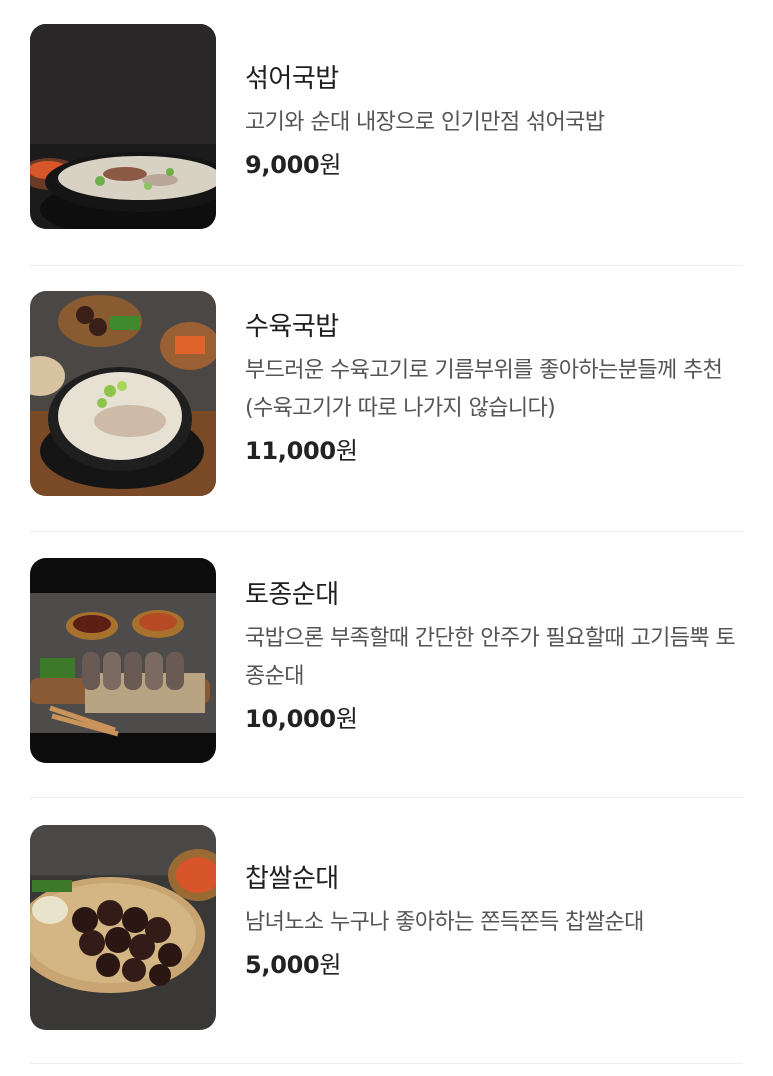  What do you see at coordinates (494, 165) in the screenshot?
I see `menu-item-price: 9,000원` at bounding box center [494, 165].